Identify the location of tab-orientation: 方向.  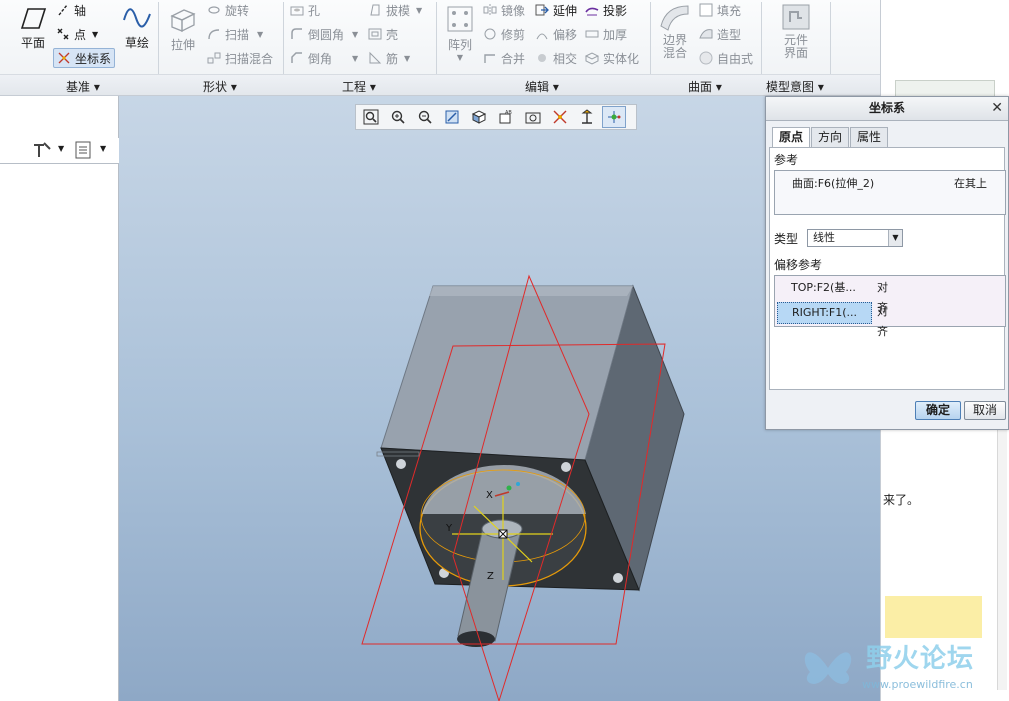
(830, 137).